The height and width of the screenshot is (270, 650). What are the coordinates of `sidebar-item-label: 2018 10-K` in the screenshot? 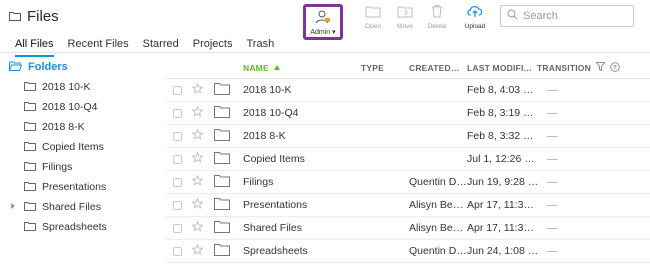 It's located at (66, 87).